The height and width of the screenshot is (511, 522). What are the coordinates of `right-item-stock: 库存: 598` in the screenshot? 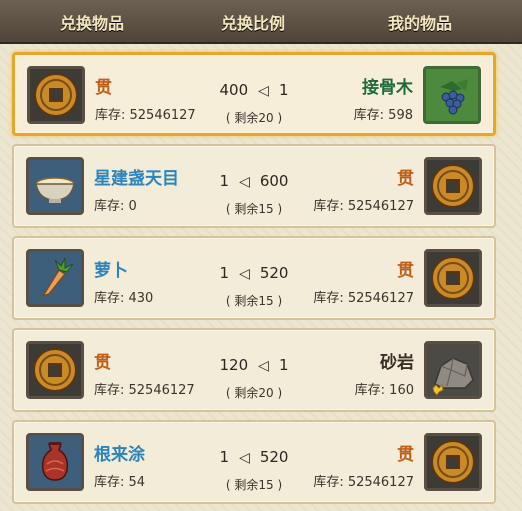 It's located at (383, 115).